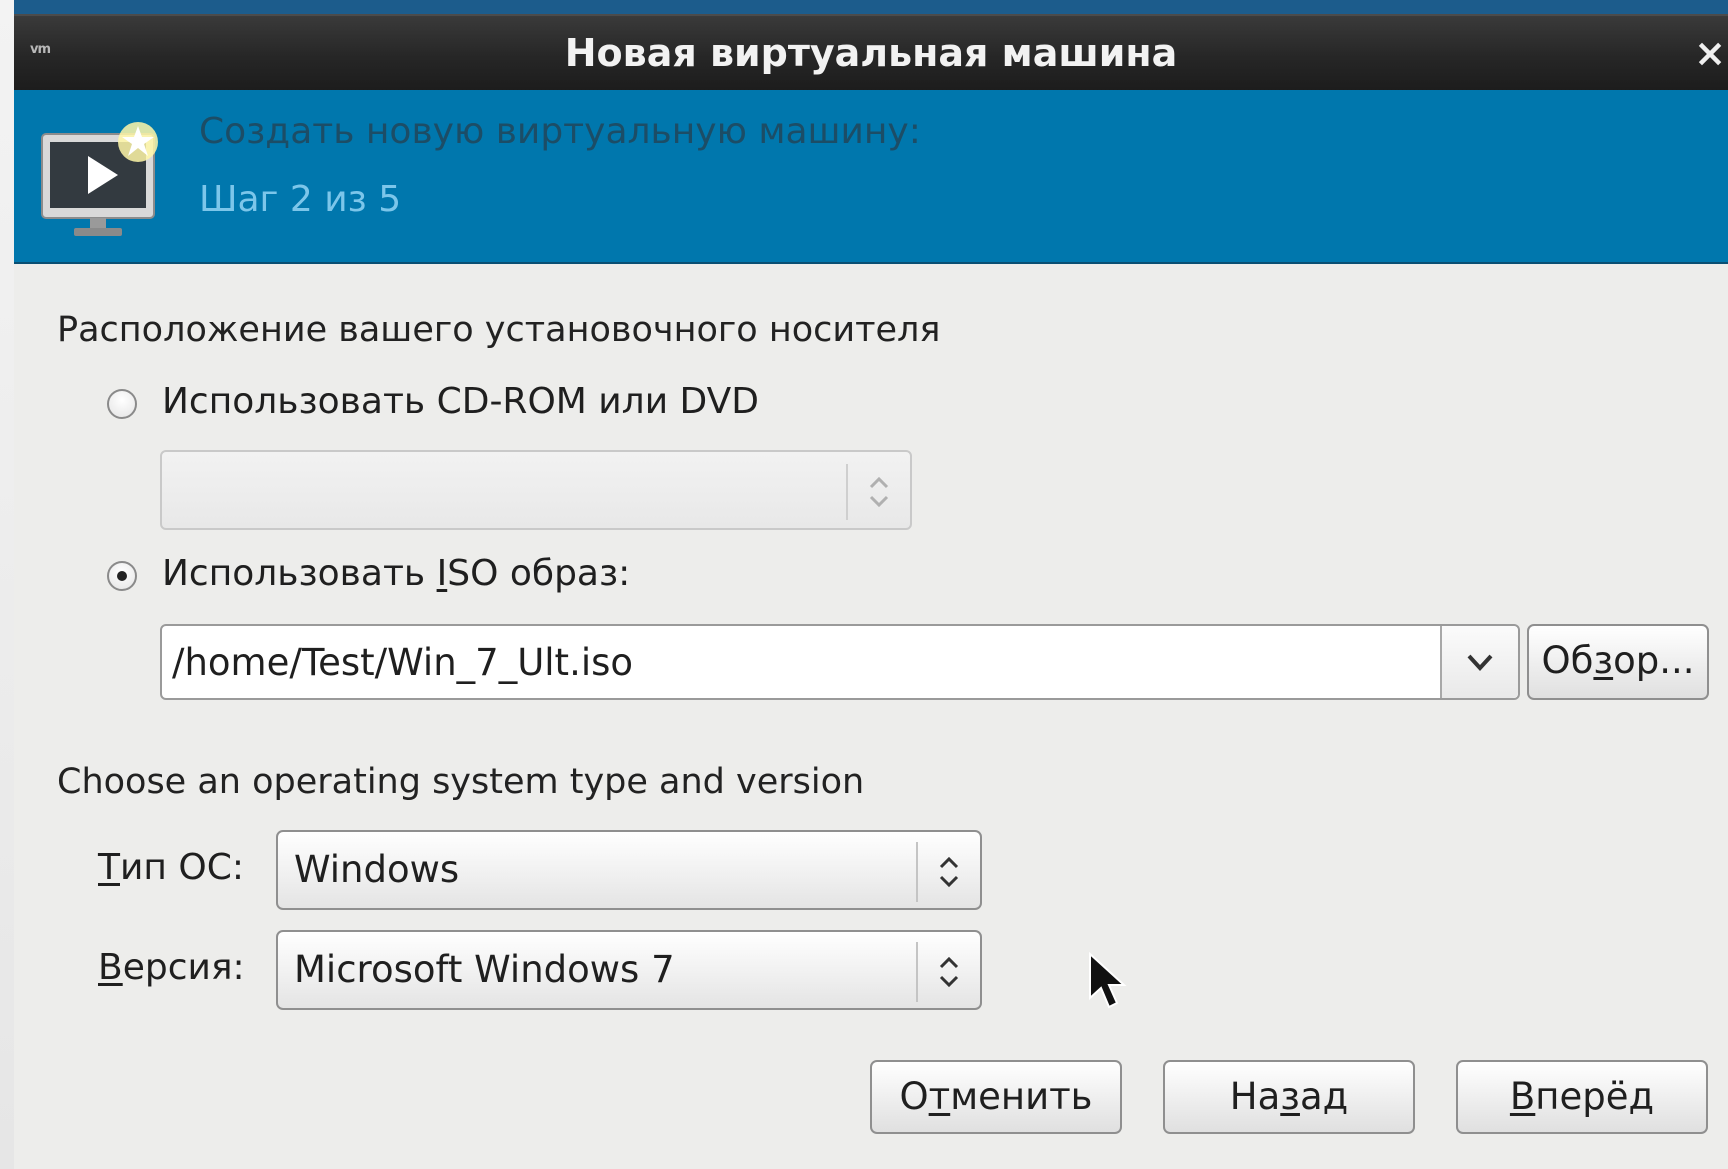 Image resolution: width=1728 pixels, height=1169 pixels. Describe the element at coordinates (871, 7) in the screenshot. I see `titlebar-top-edge` at that location.